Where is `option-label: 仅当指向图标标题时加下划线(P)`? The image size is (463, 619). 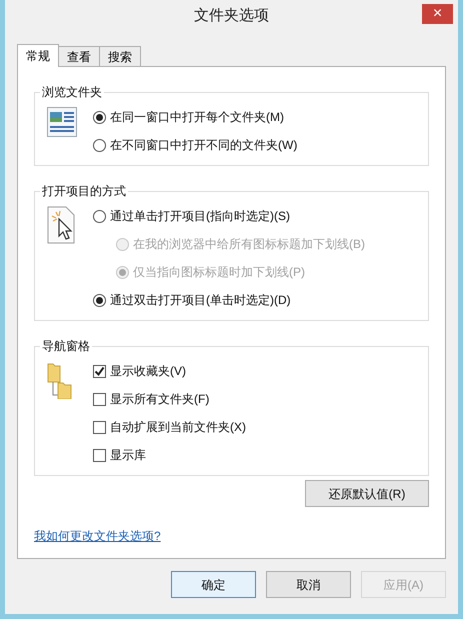
option-label: 仅当指向图标标题时加下划线(P) is located at coordinates (219, 272).